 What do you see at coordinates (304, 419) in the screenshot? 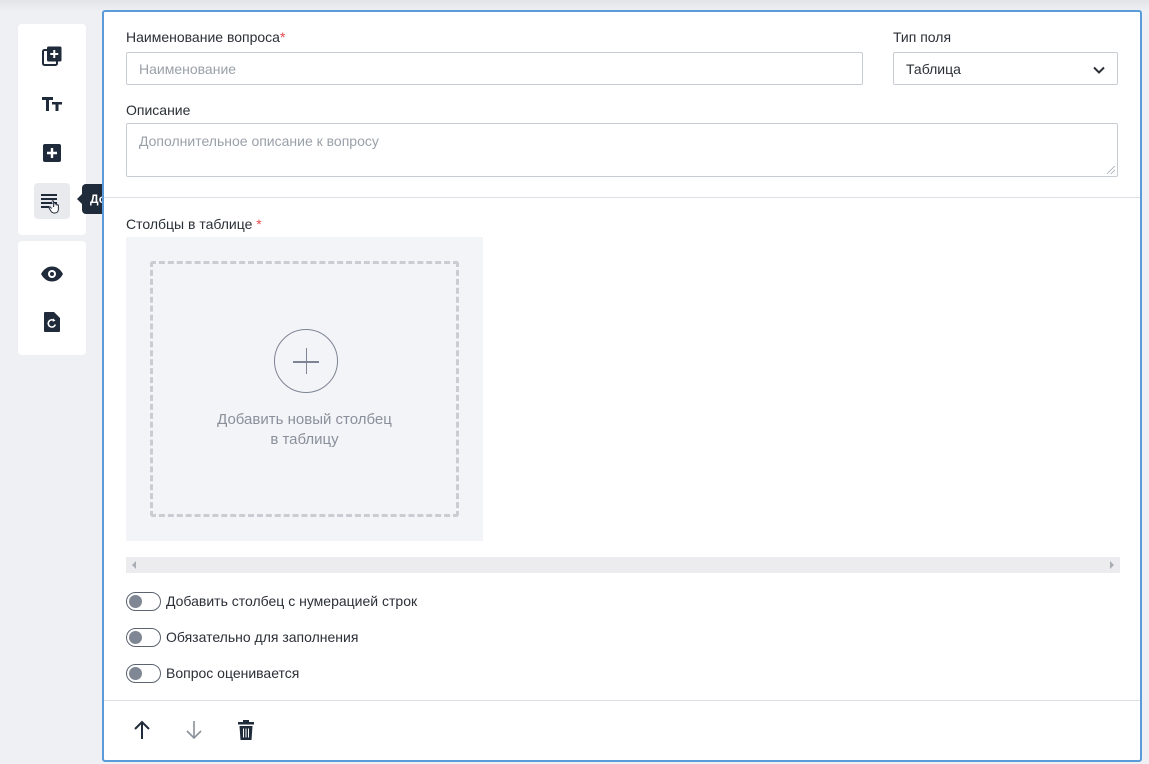
I see `add-column-label-line1: Добавить новый столбец` at bounding box center [304, 419].